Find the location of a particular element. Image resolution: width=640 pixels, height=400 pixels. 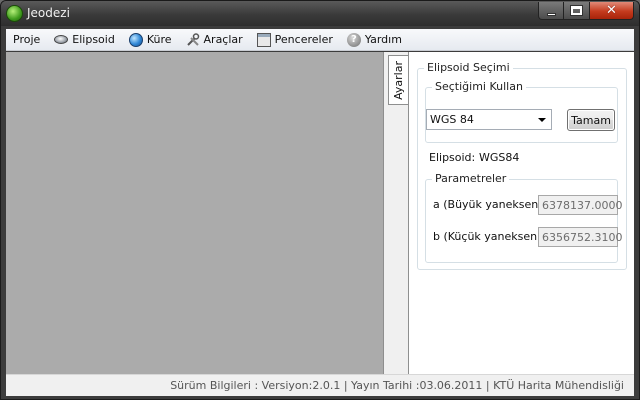

ellipsoid-select-value: WGS 84 is located at coordinates (452, 119).